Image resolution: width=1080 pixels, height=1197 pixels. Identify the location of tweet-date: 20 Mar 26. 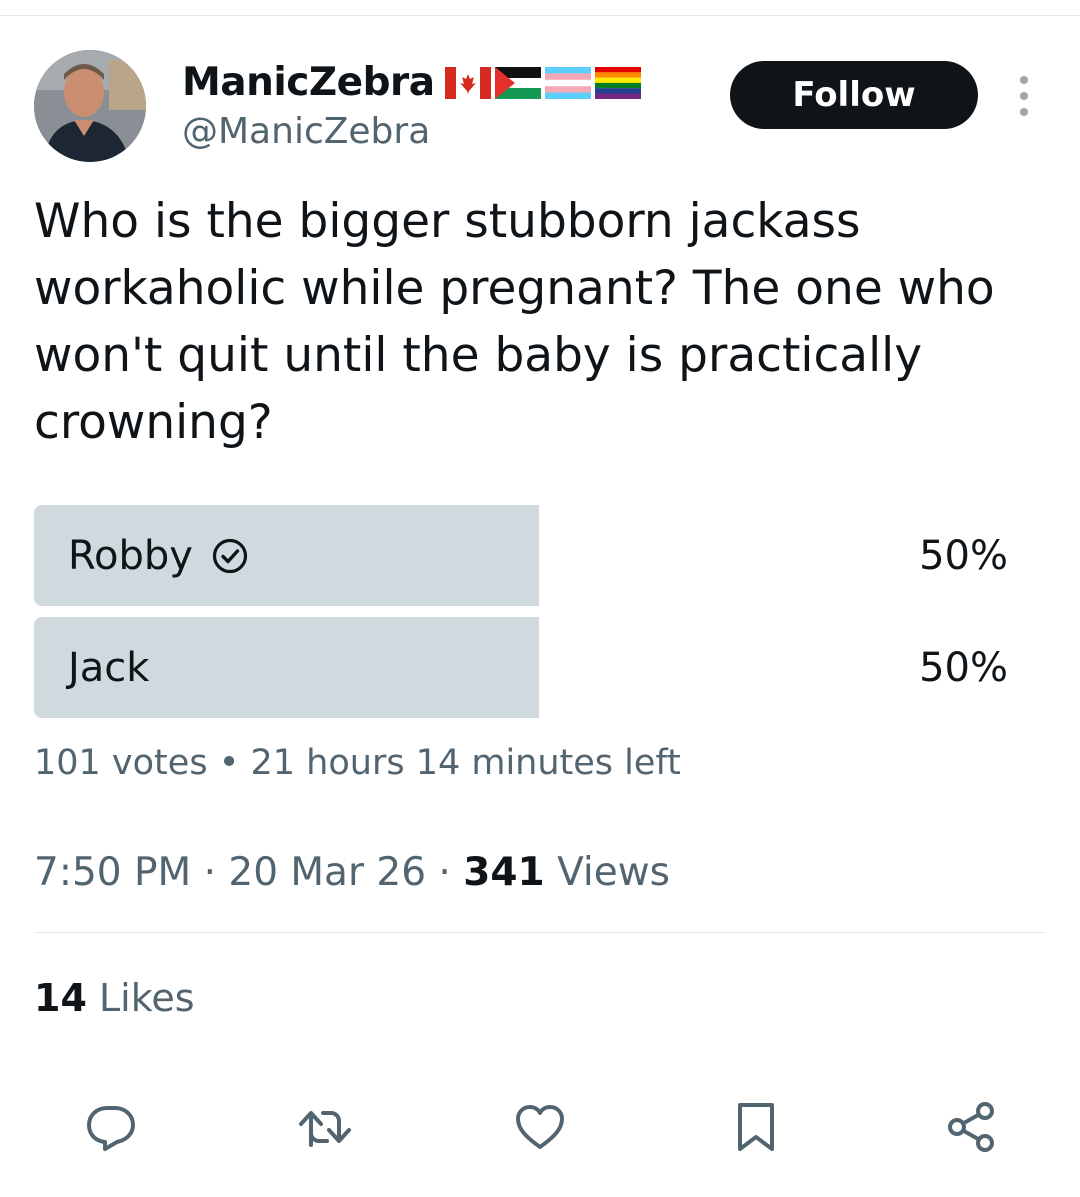
(327, 872).